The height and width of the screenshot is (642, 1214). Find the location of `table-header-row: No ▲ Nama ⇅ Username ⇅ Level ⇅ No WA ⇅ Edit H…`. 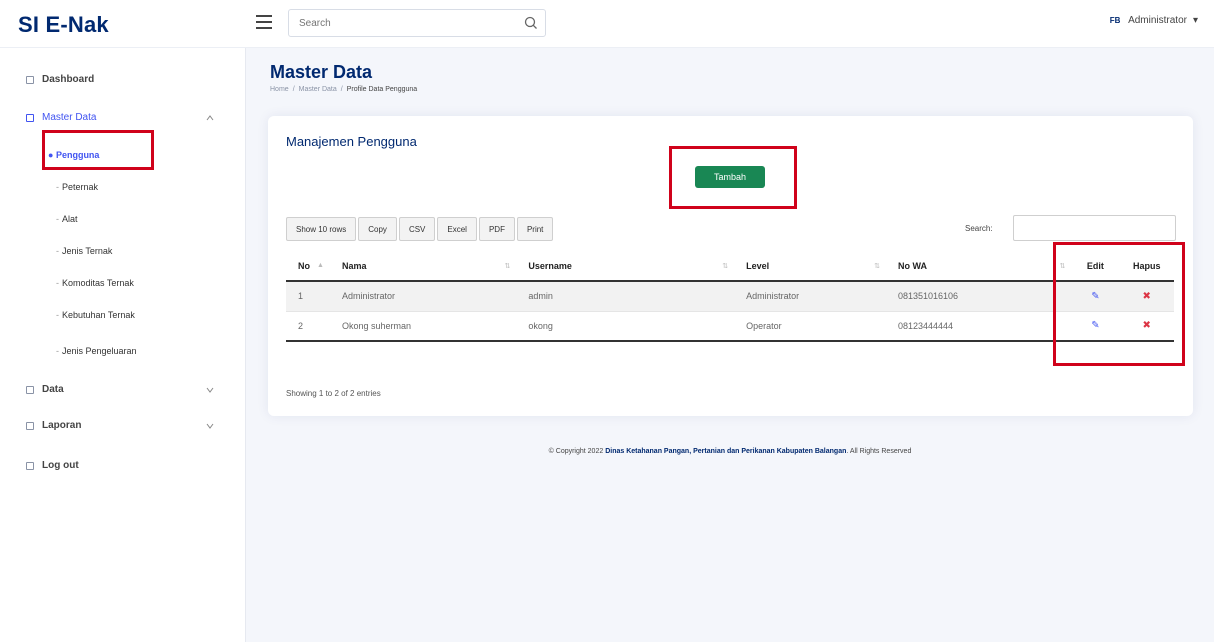

table-header-row: No ▲ Nama ⇅ Username ⇅ Level ⇅ No WA ⇅ Edit H… is located at coordinates (730, 266).